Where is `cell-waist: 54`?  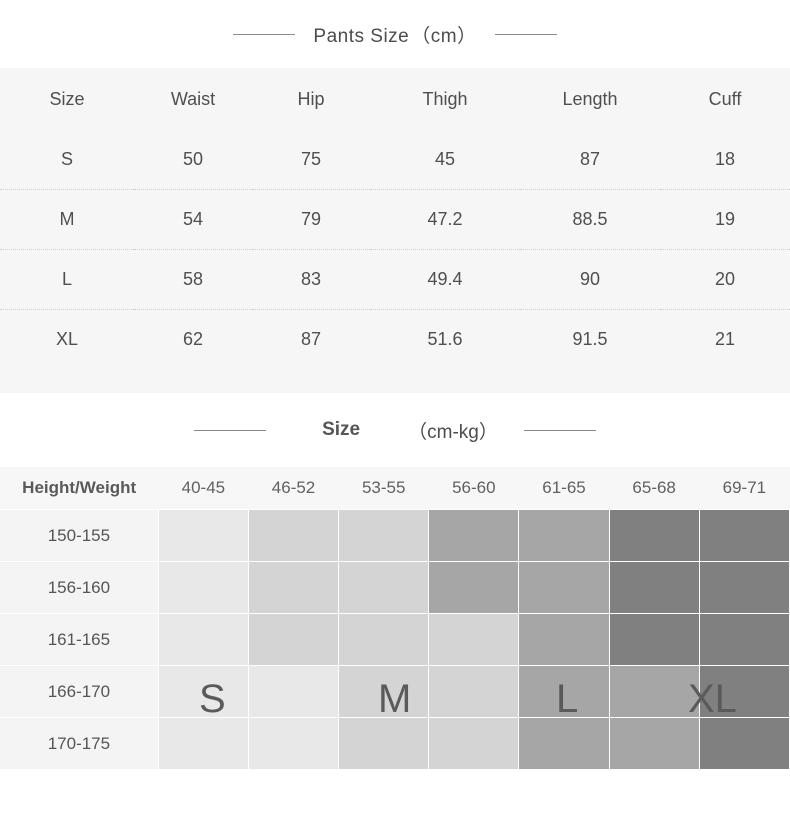 cell-waist: 54 is located at coordinates (193, 219).